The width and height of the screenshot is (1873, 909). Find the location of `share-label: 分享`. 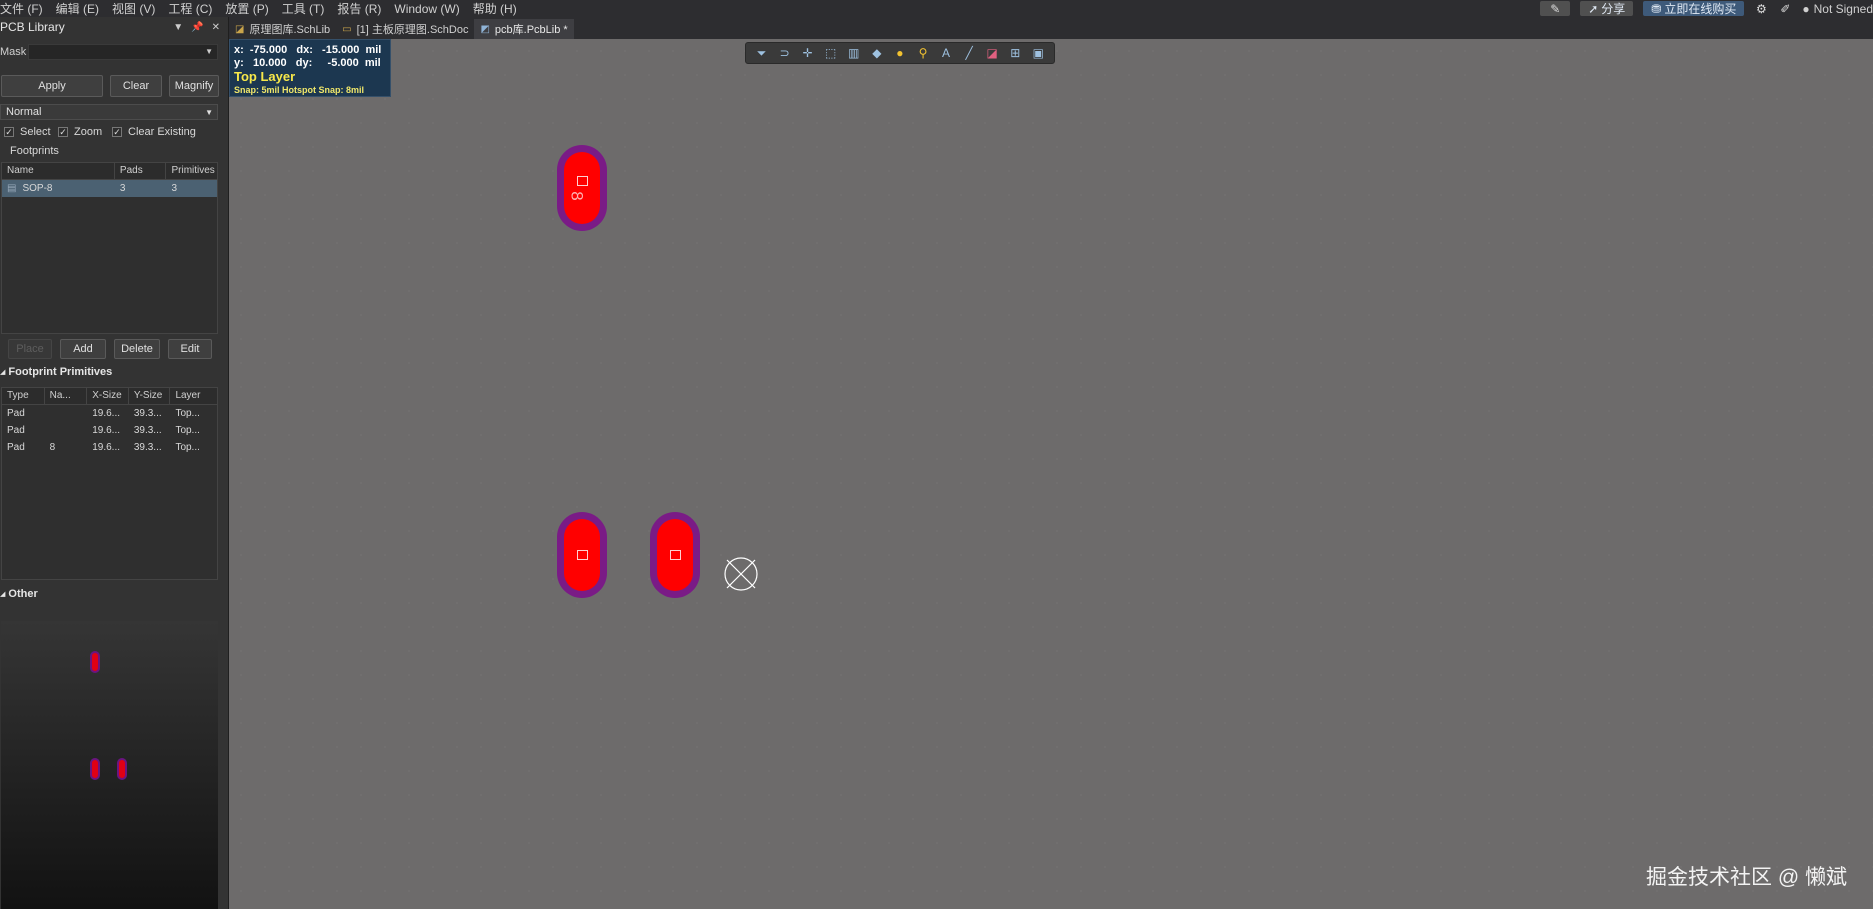

share-label: 分享 is located at coordinates (1613, 9).